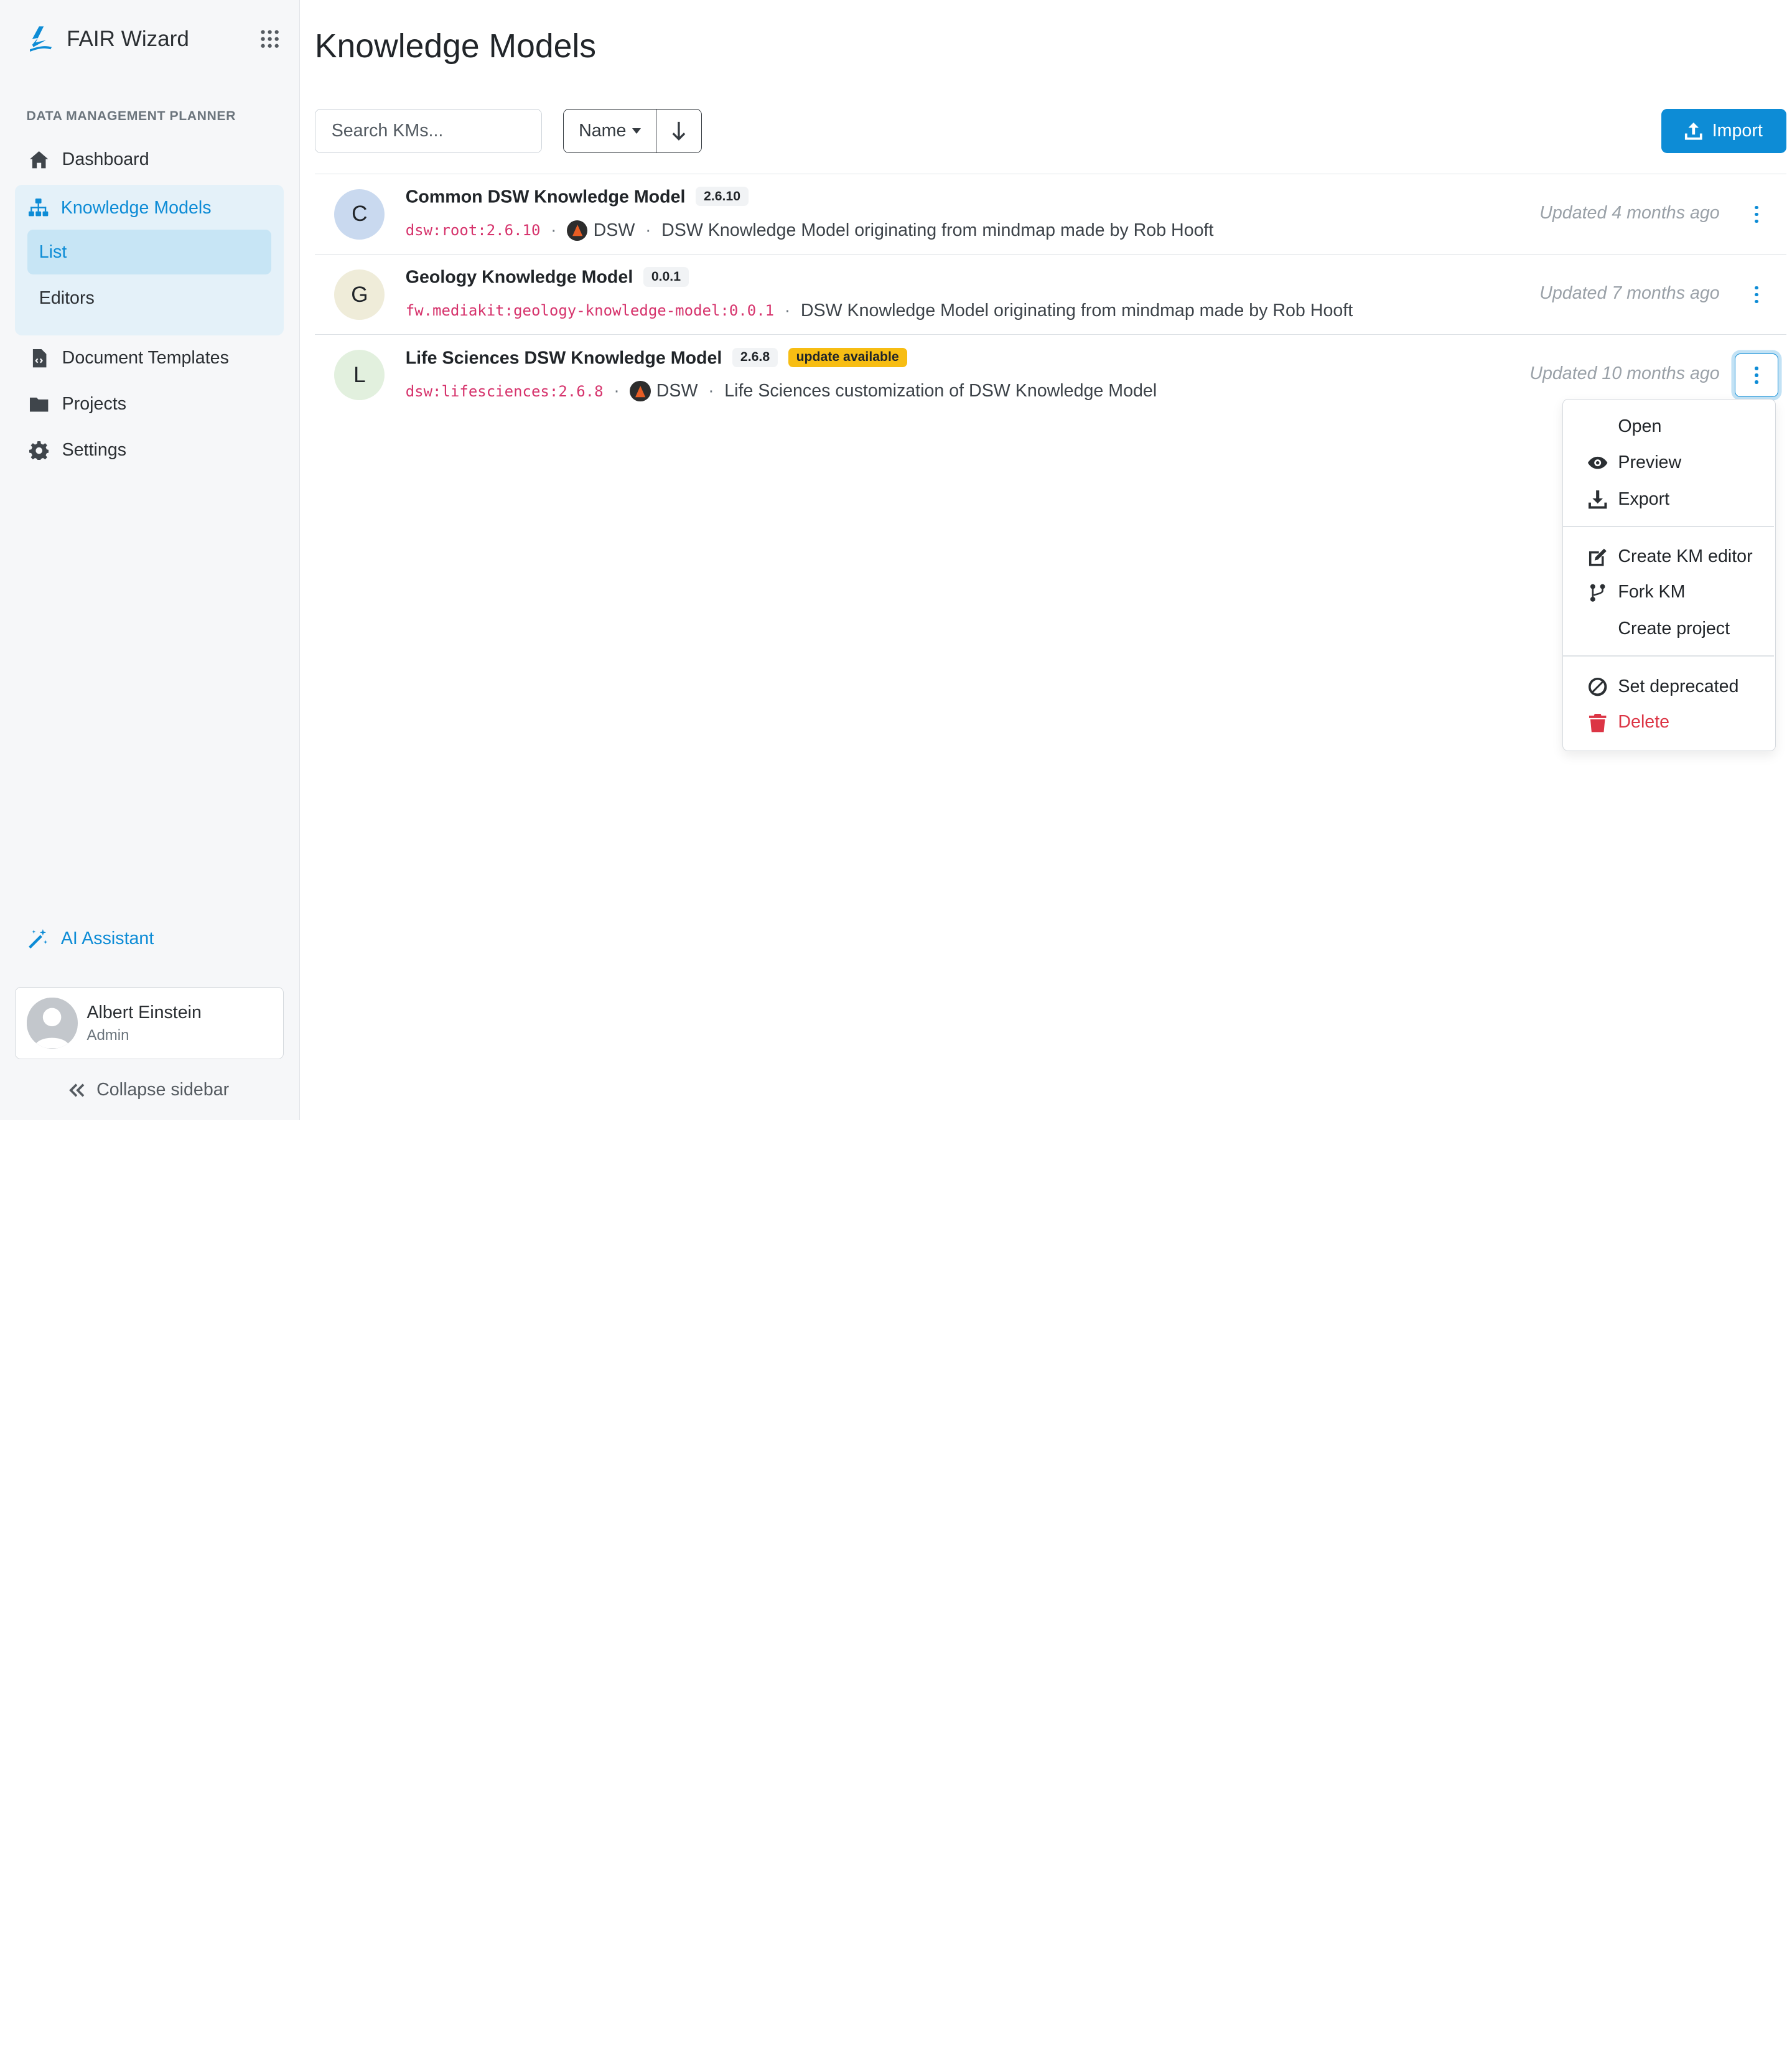  I want to click on search-input, so click(429, 131).